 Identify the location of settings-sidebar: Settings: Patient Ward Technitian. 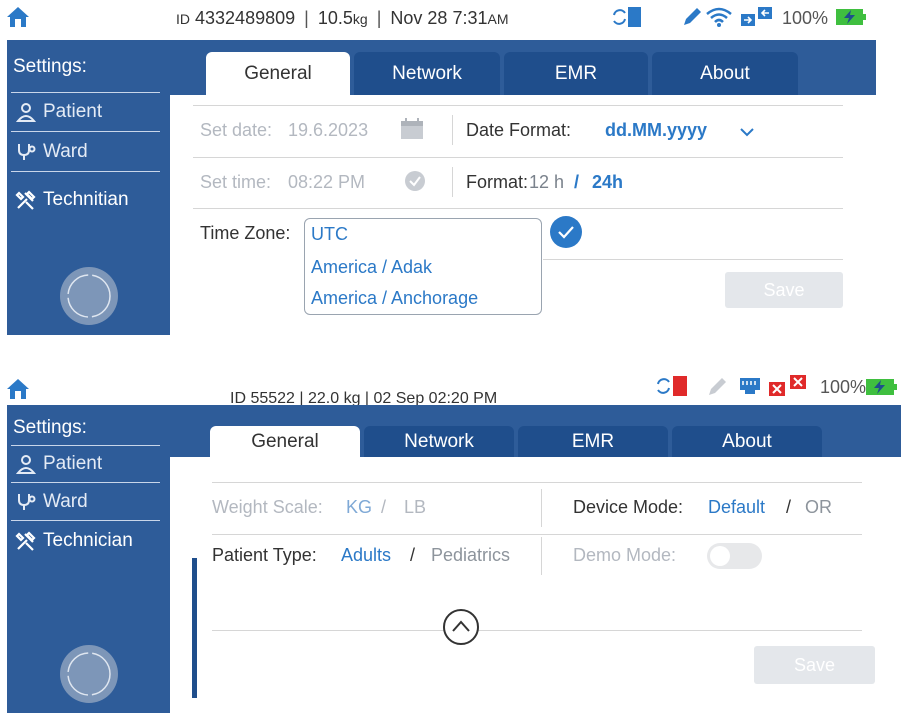
(88, 187).